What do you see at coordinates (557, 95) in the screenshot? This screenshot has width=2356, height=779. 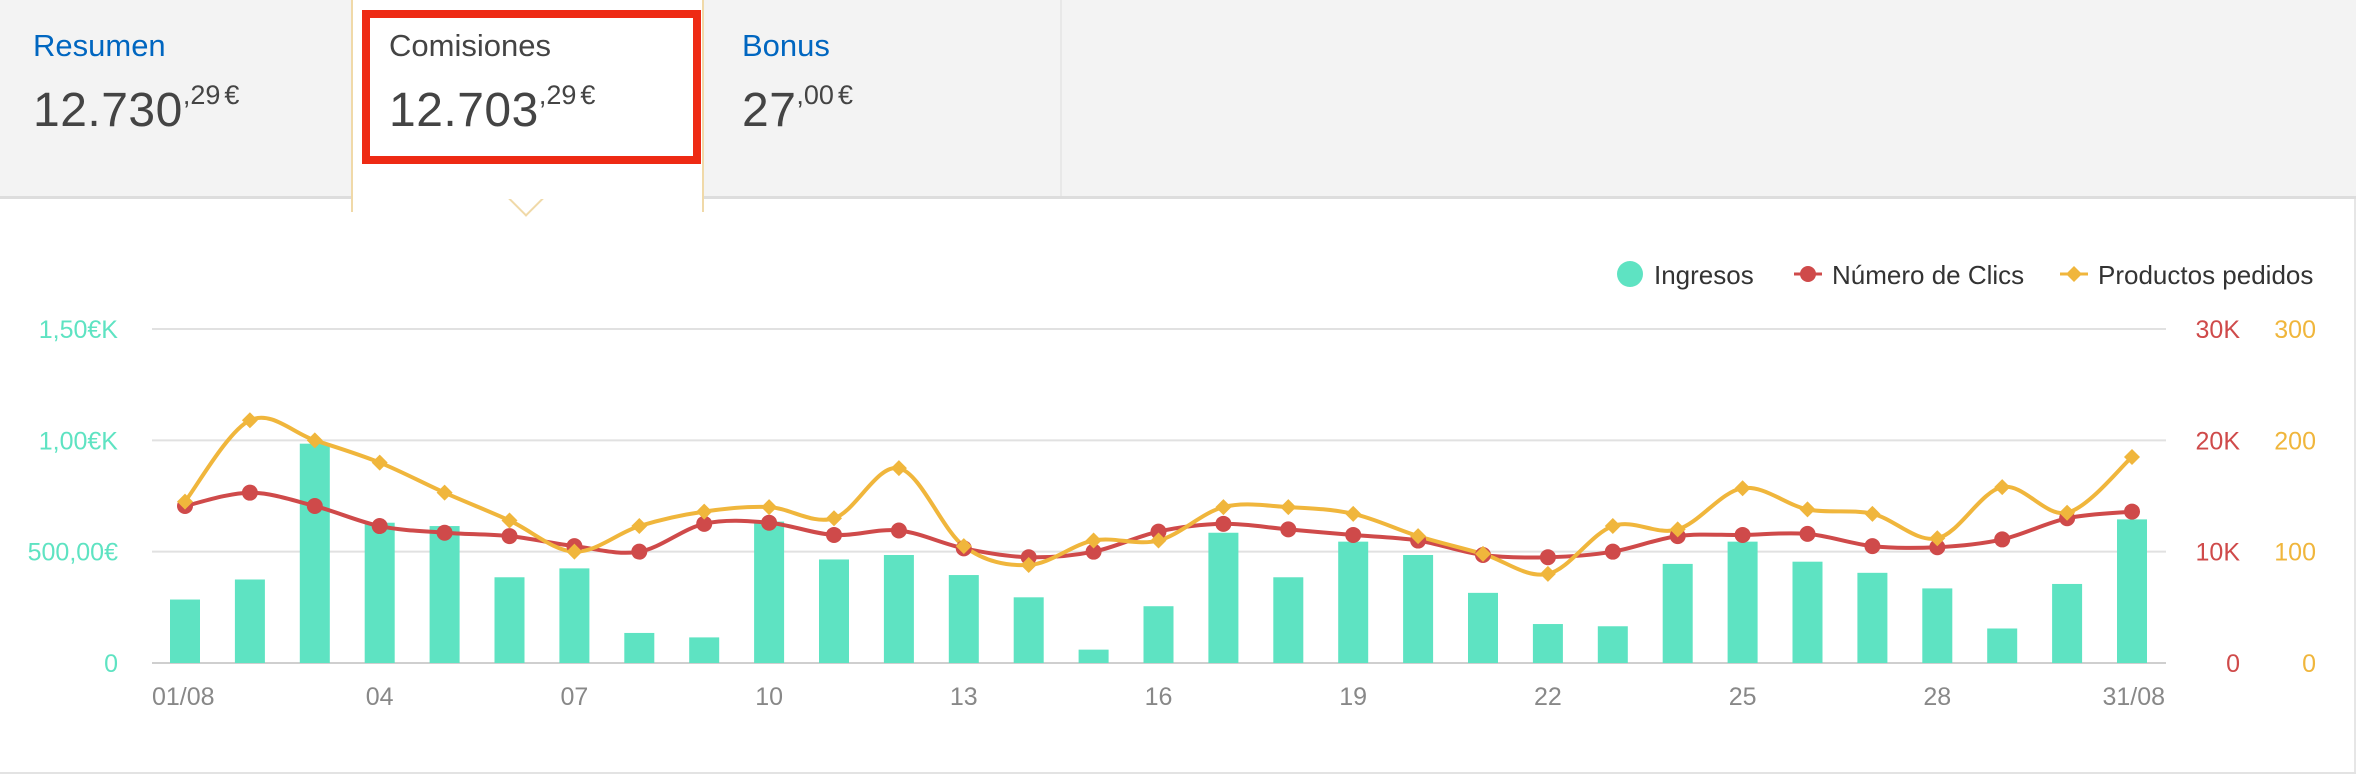 I see `tab-comisiones-amount-dec: ,29` at bounding box center [557, 95].